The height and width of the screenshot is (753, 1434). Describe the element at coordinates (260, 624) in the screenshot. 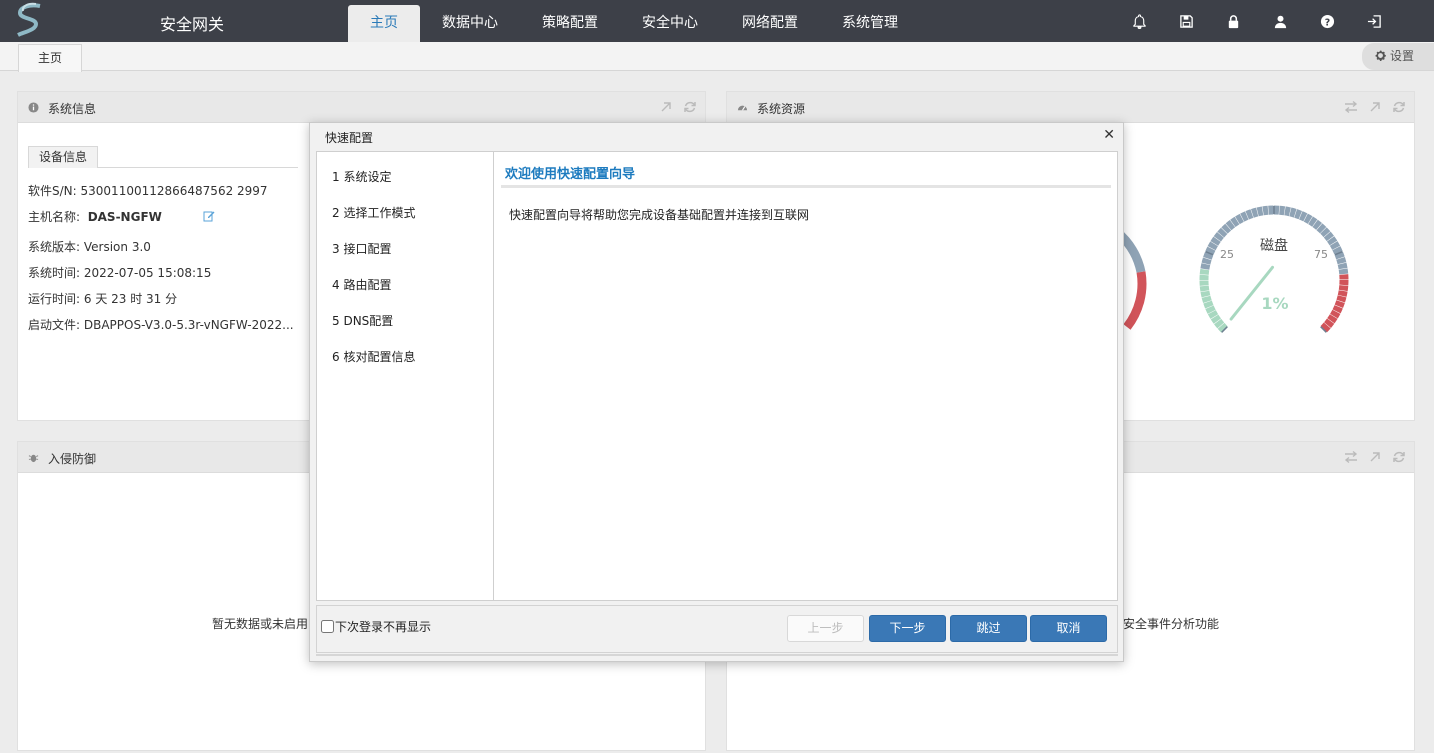

I see `intrusion-empty-text: 暂无数据或未启用` at that location.